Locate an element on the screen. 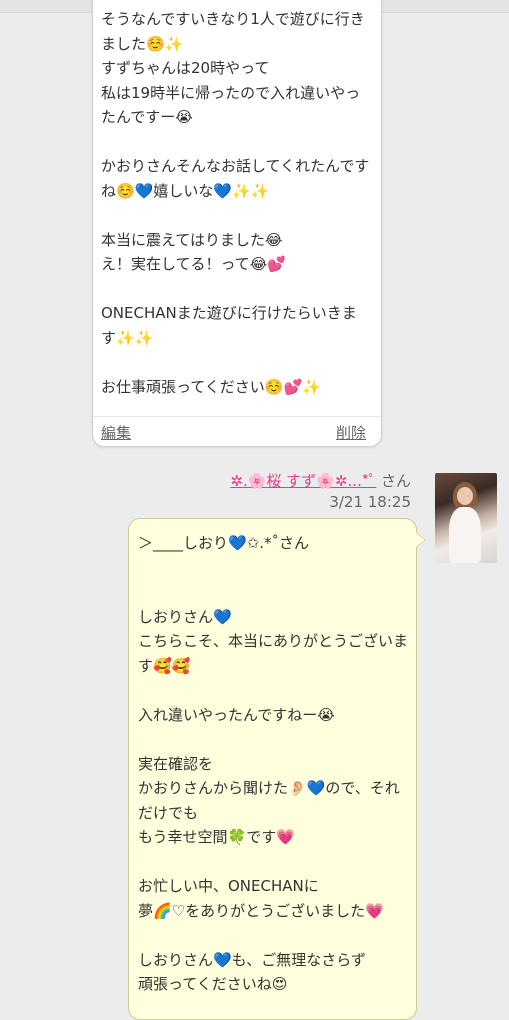 This screenshot has height=1020, width=509. avatar-dress is located at coordinates (465, 535).